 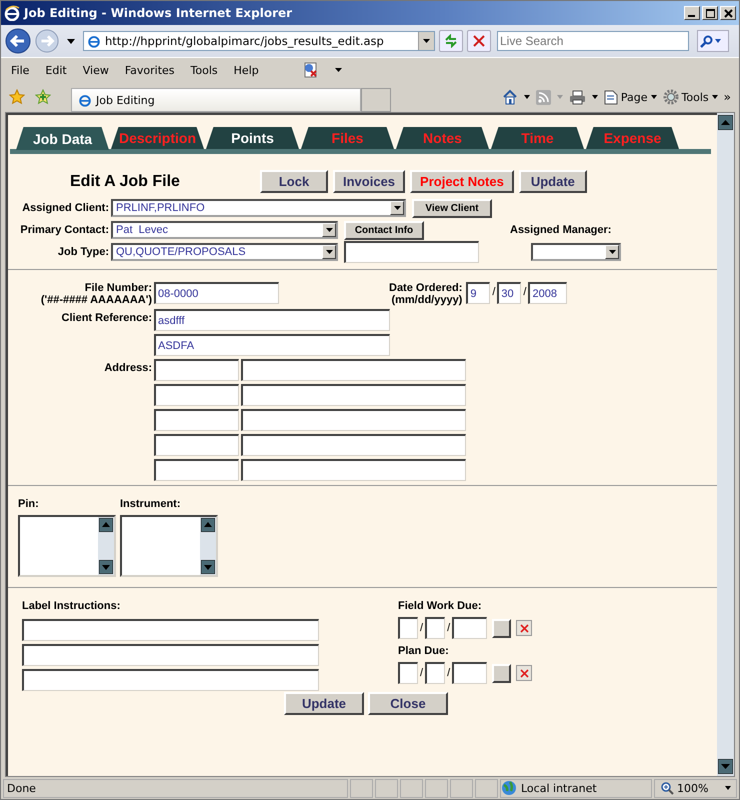 I want to click on refresh-icon, so click(x=451, y=41).